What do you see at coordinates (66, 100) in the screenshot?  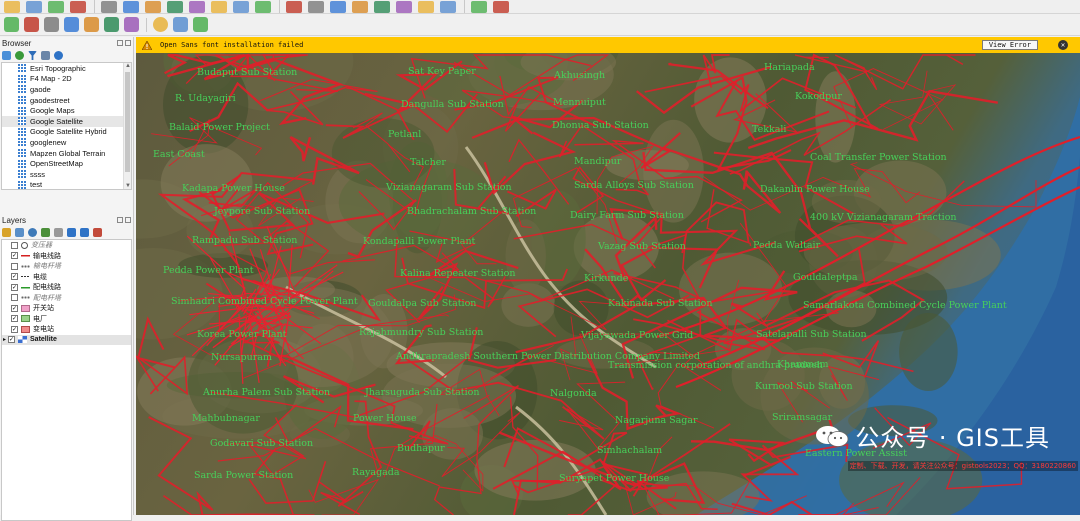 I see `browser-item: gaodestreet` at bounding box center [66, 100].